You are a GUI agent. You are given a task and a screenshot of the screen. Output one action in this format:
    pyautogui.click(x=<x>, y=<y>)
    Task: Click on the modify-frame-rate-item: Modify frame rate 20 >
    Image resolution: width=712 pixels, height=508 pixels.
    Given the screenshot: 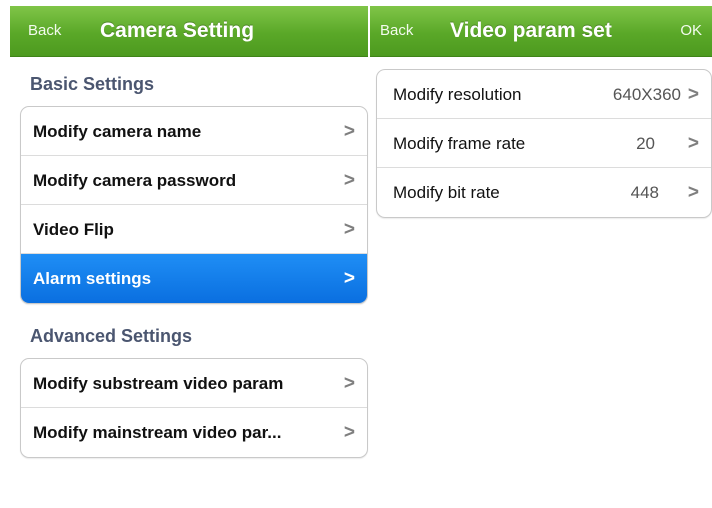 What is the action you would take?
    pyautogui.click(x=544, y=143)
    